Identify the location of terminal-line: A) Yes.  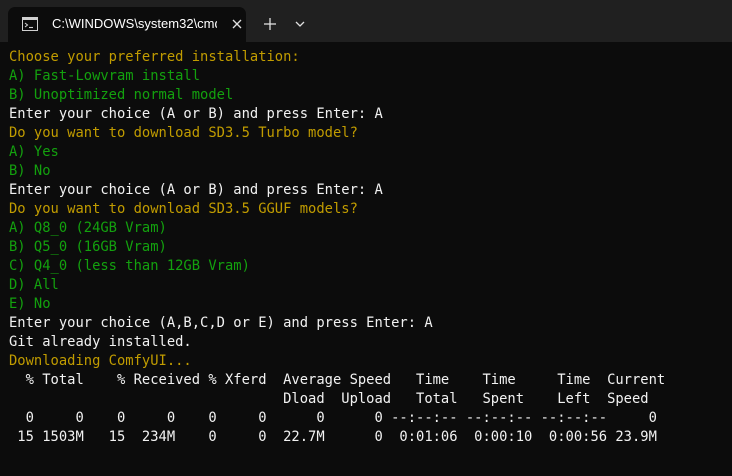
(34, 152).